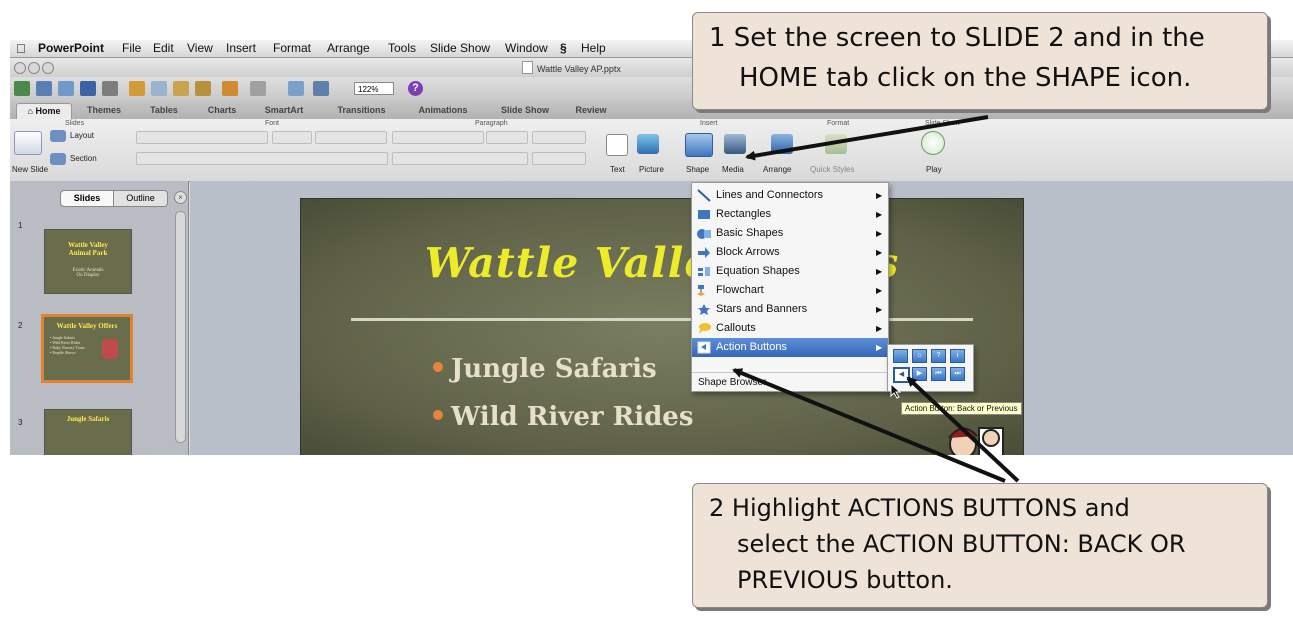  I want to click on action-button-information-icon: i, so click(957, 356).